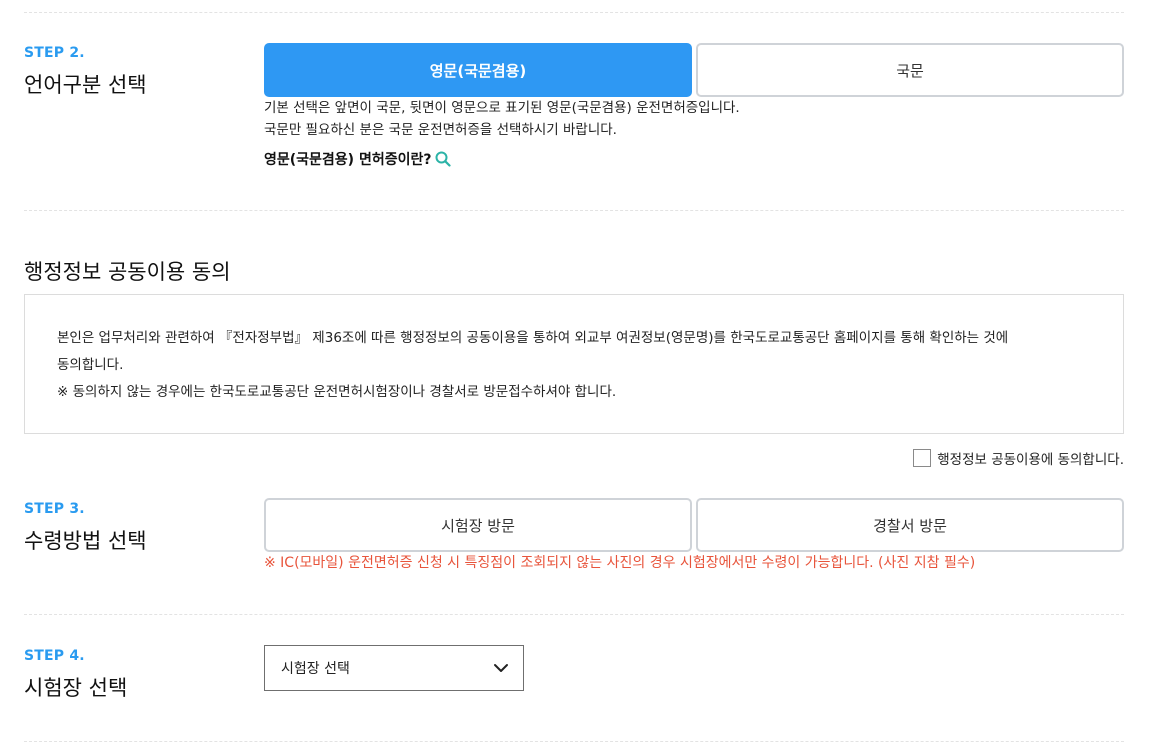 The image size is (1156, 747). What do you see at coordinates (922, 458) in the screenshot?
I see `consent-checkbox` at bounding box center [922, 458].